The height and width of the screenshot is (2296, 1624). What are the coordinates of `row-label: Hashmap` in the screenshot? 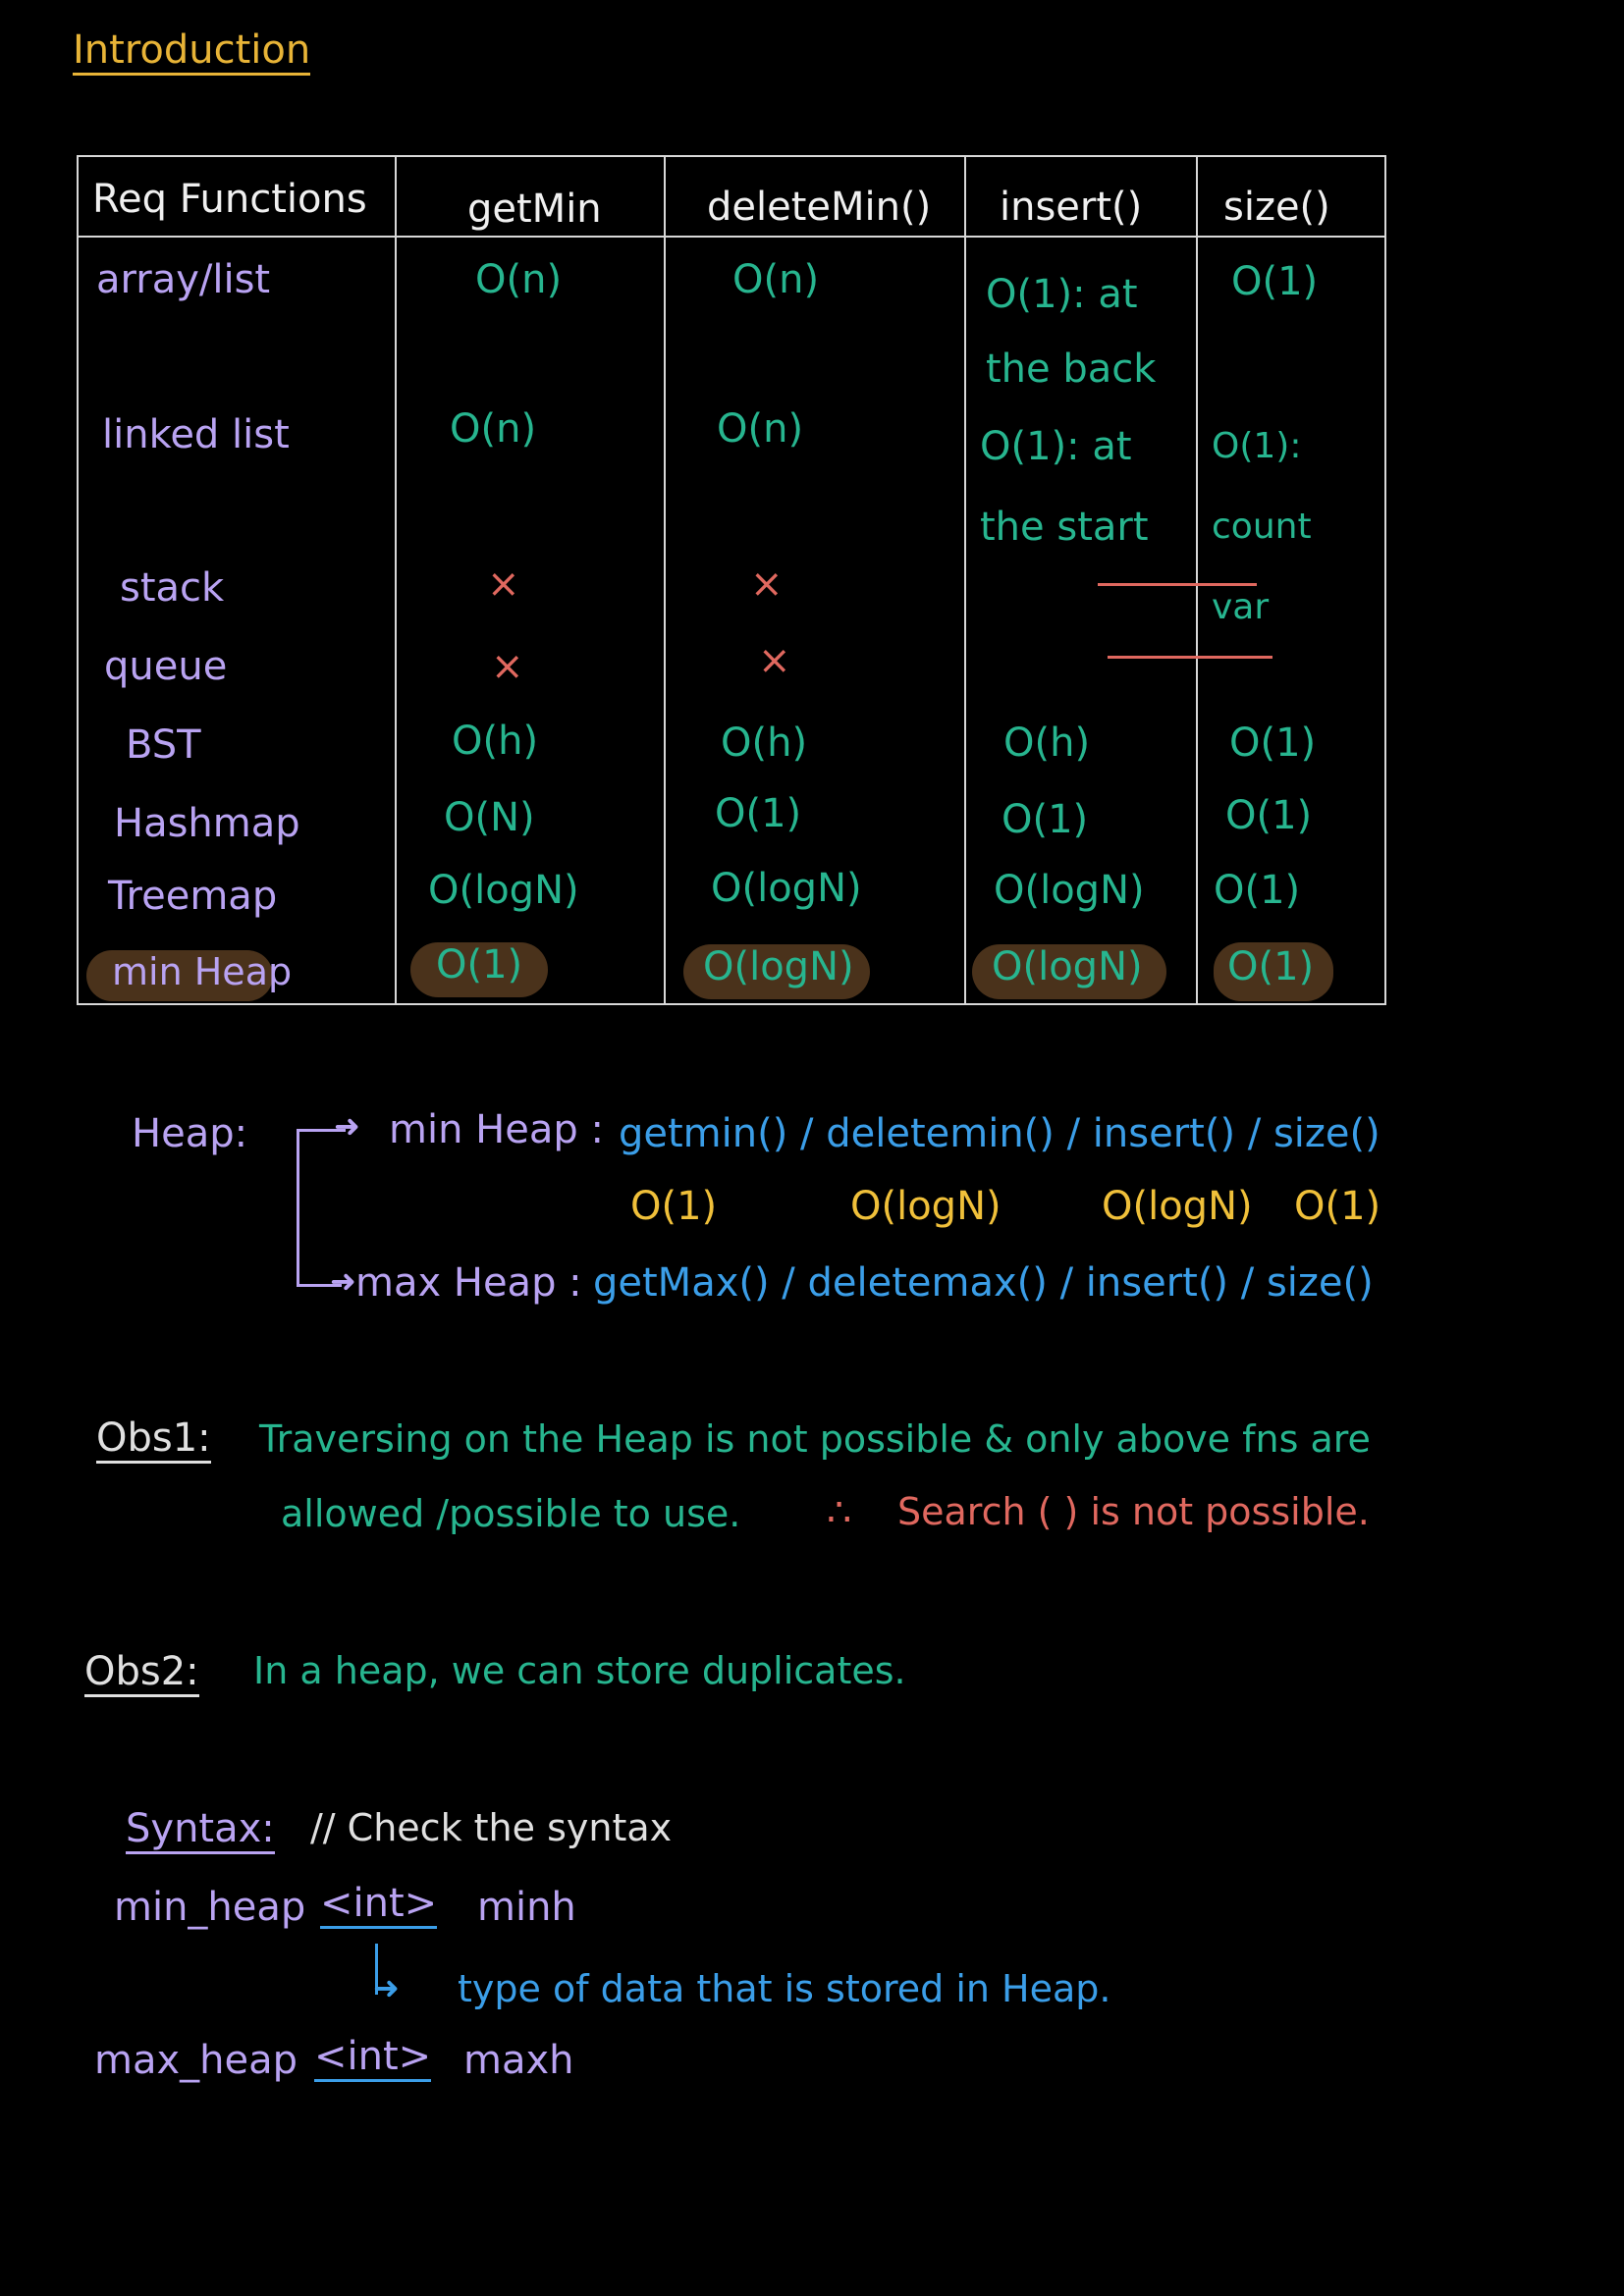 It's located at (207, 823).